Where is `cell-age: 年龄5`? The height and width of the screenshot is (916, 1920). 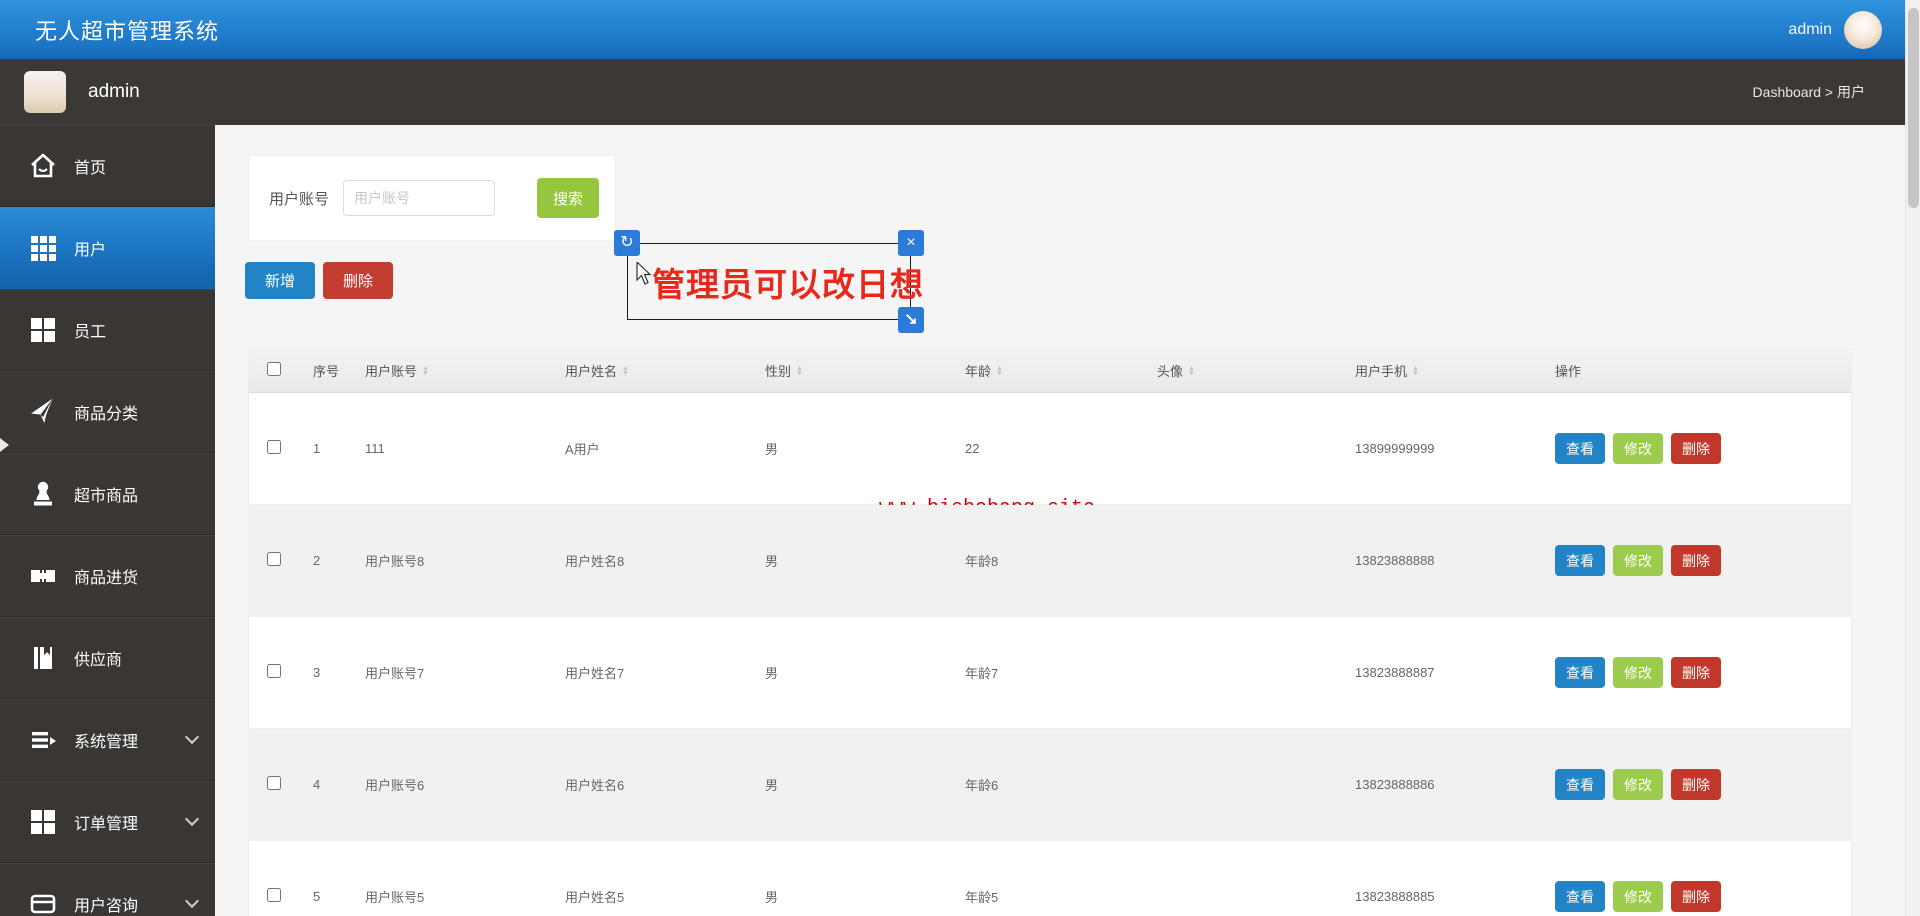
cell-age: 年龄5 is located at coordinates (982, 897).